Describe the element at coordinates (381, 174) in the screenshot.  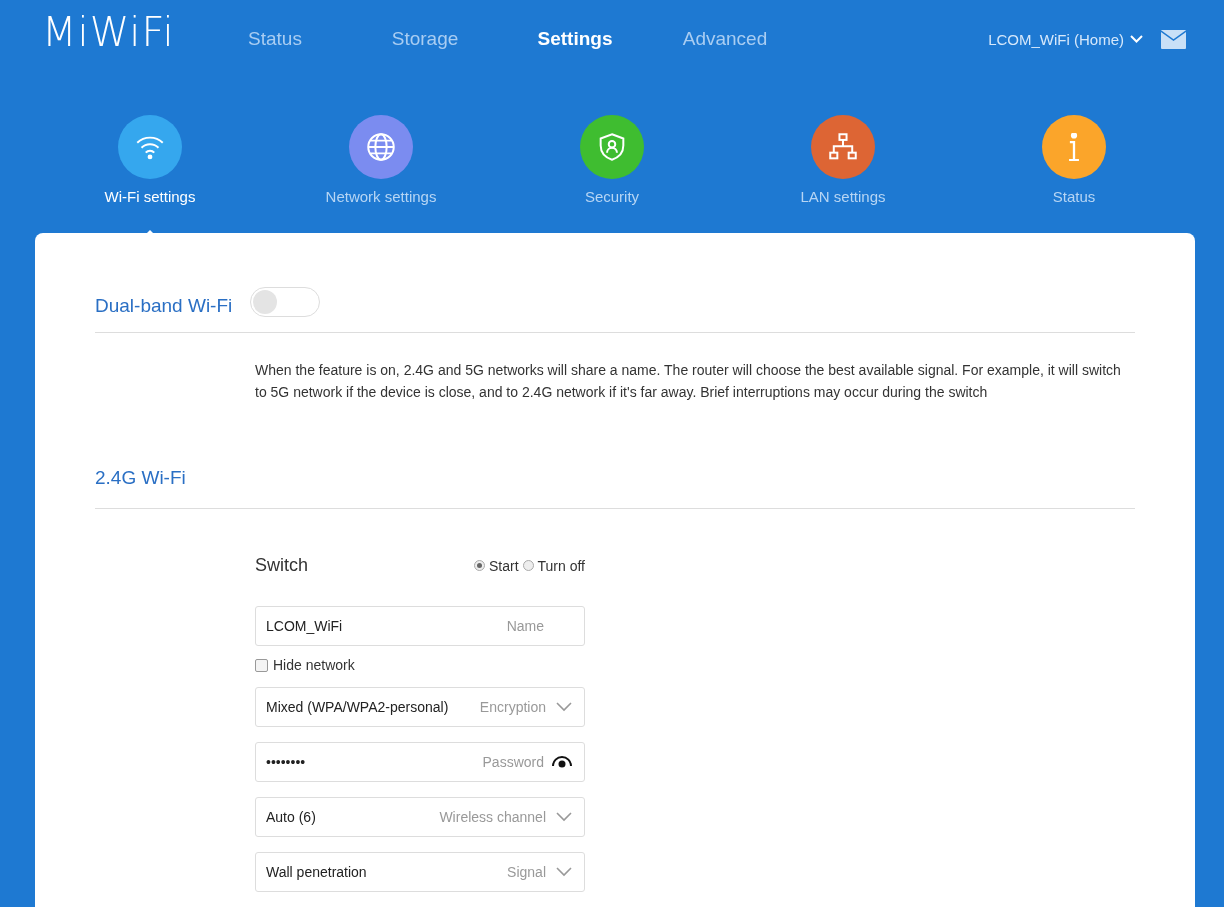
I see `category-tab: Network settings` at that location.